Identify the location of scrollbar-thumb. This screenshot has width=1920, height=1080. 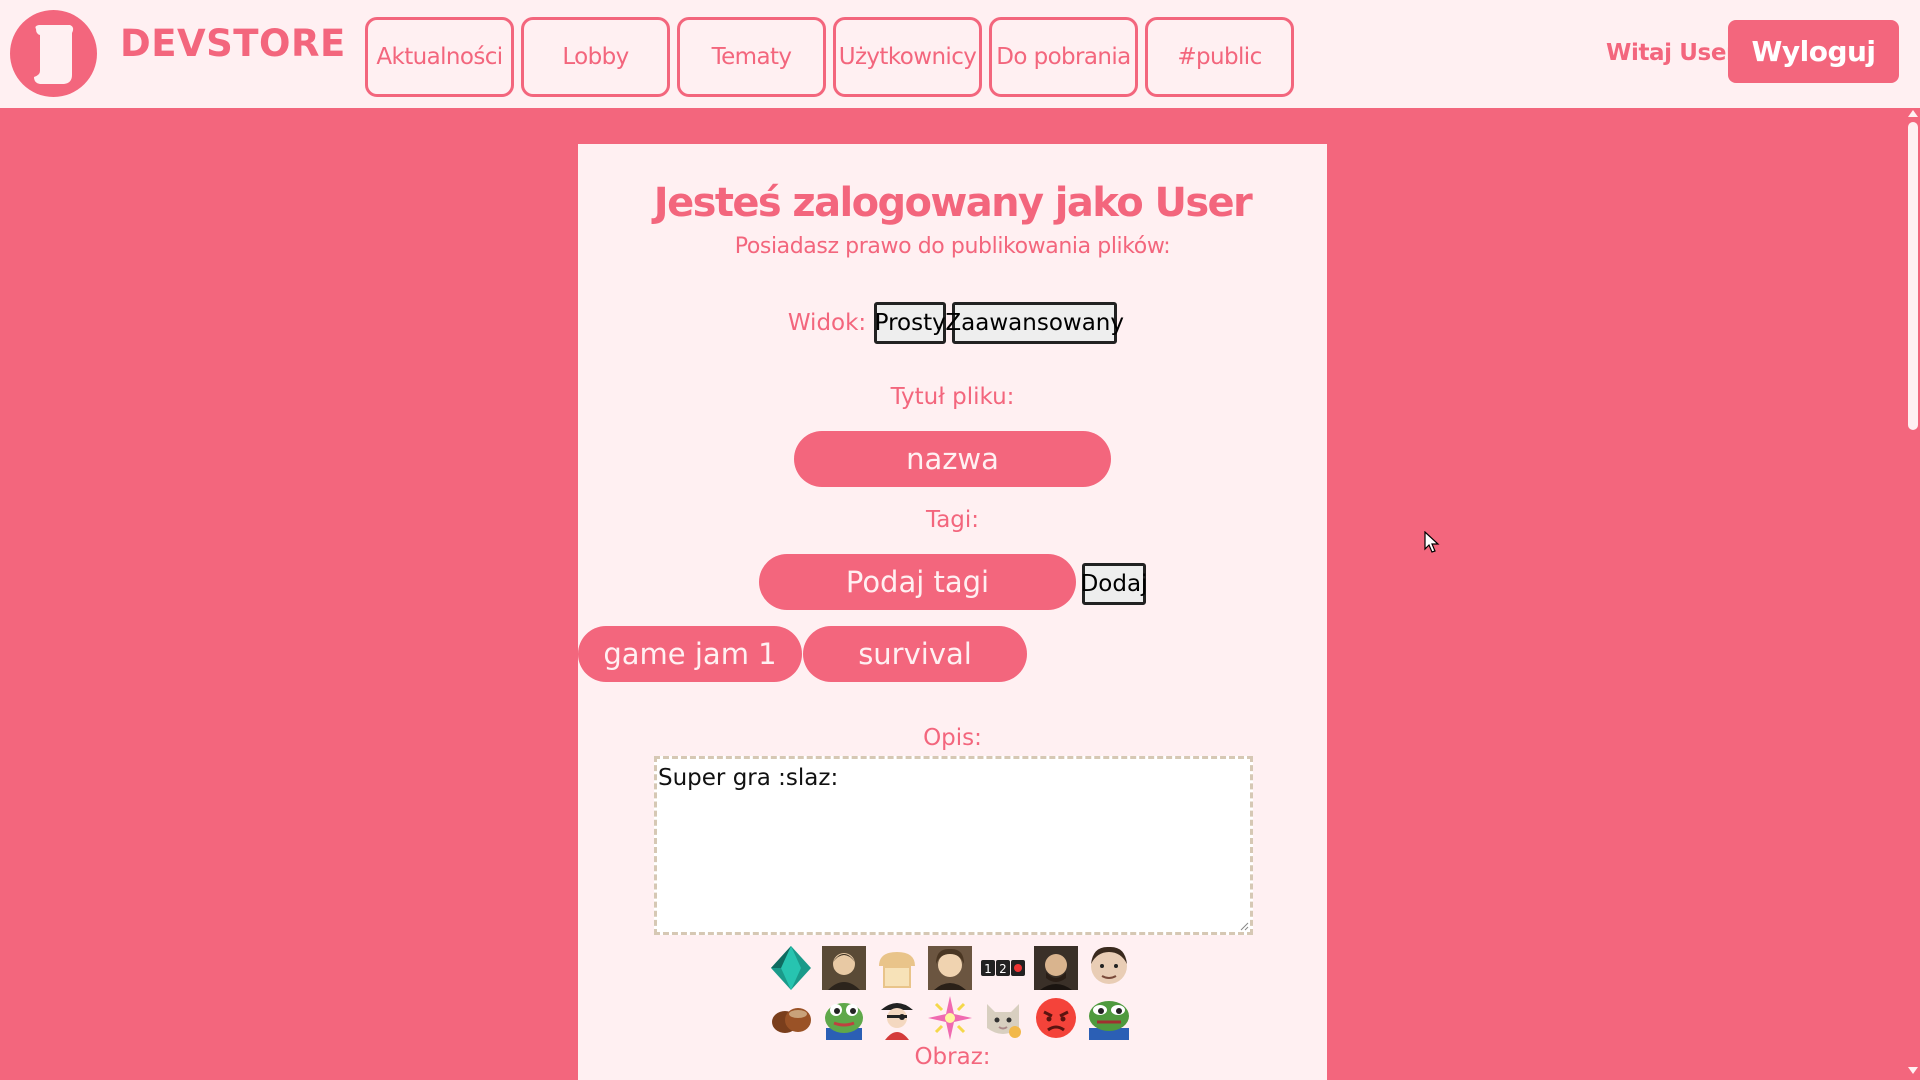
(1913, 276).